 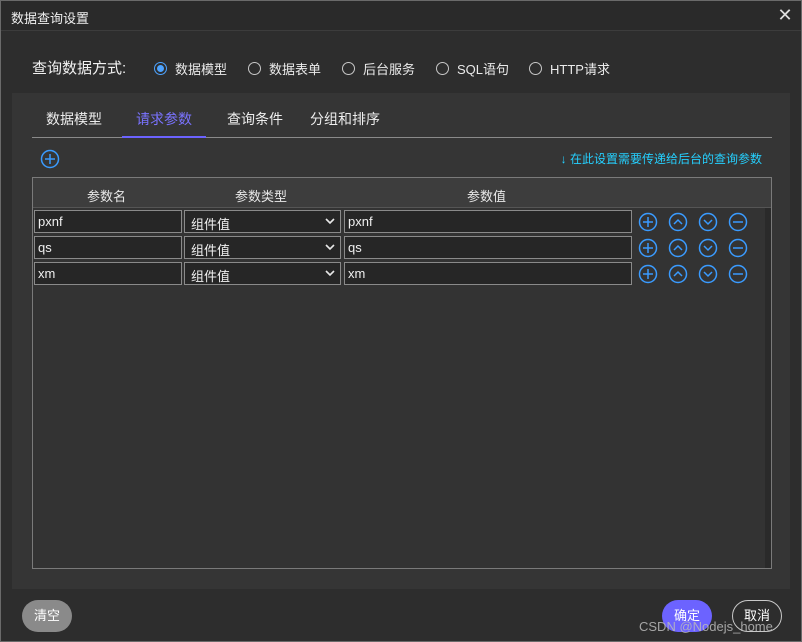 I want to click on table-header: 参数名 参数类型 参数值, so click(x=402, y=193).